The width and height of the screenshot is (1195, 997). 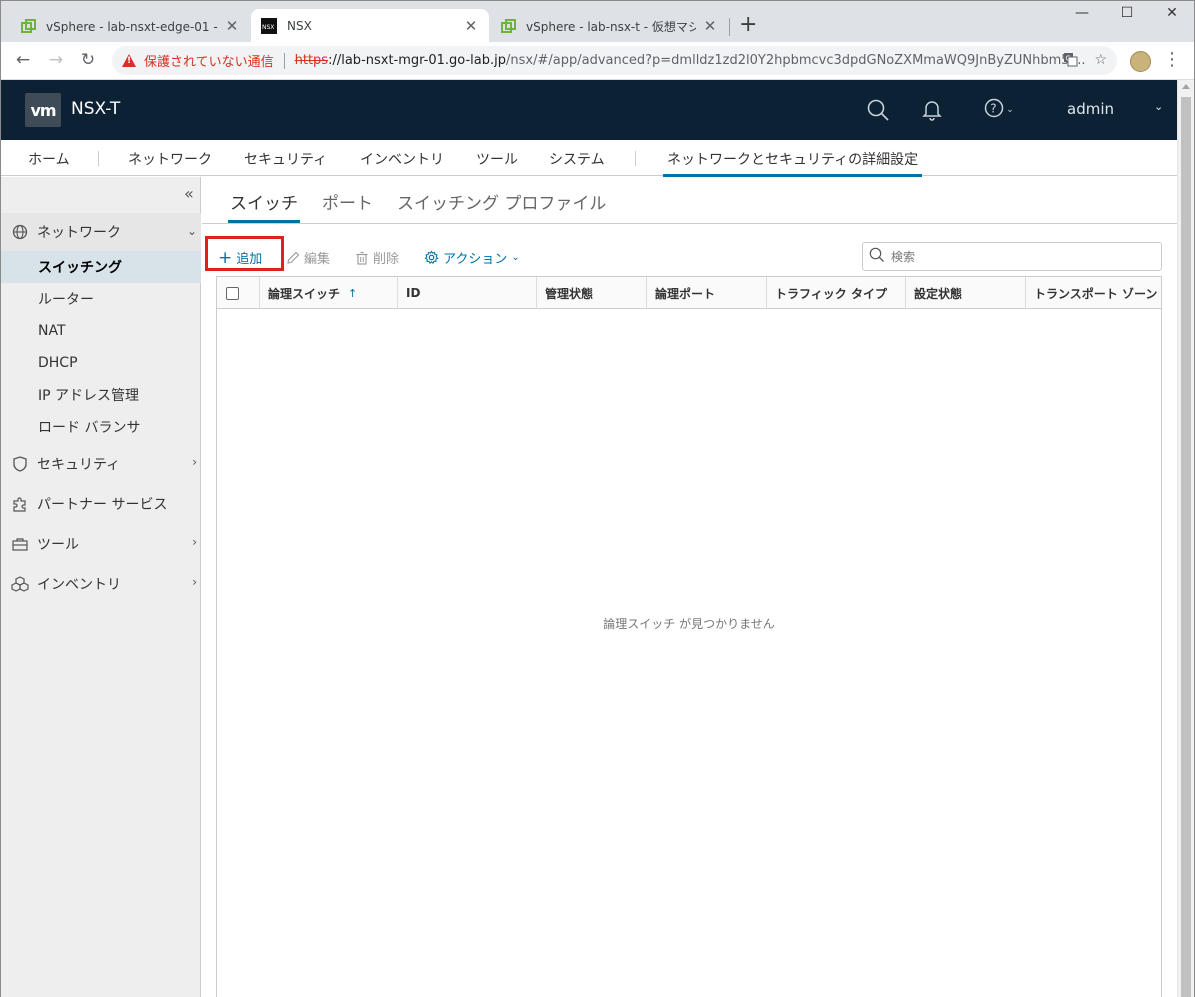 I want to click on tab-divider, so click(x=729, y=27).